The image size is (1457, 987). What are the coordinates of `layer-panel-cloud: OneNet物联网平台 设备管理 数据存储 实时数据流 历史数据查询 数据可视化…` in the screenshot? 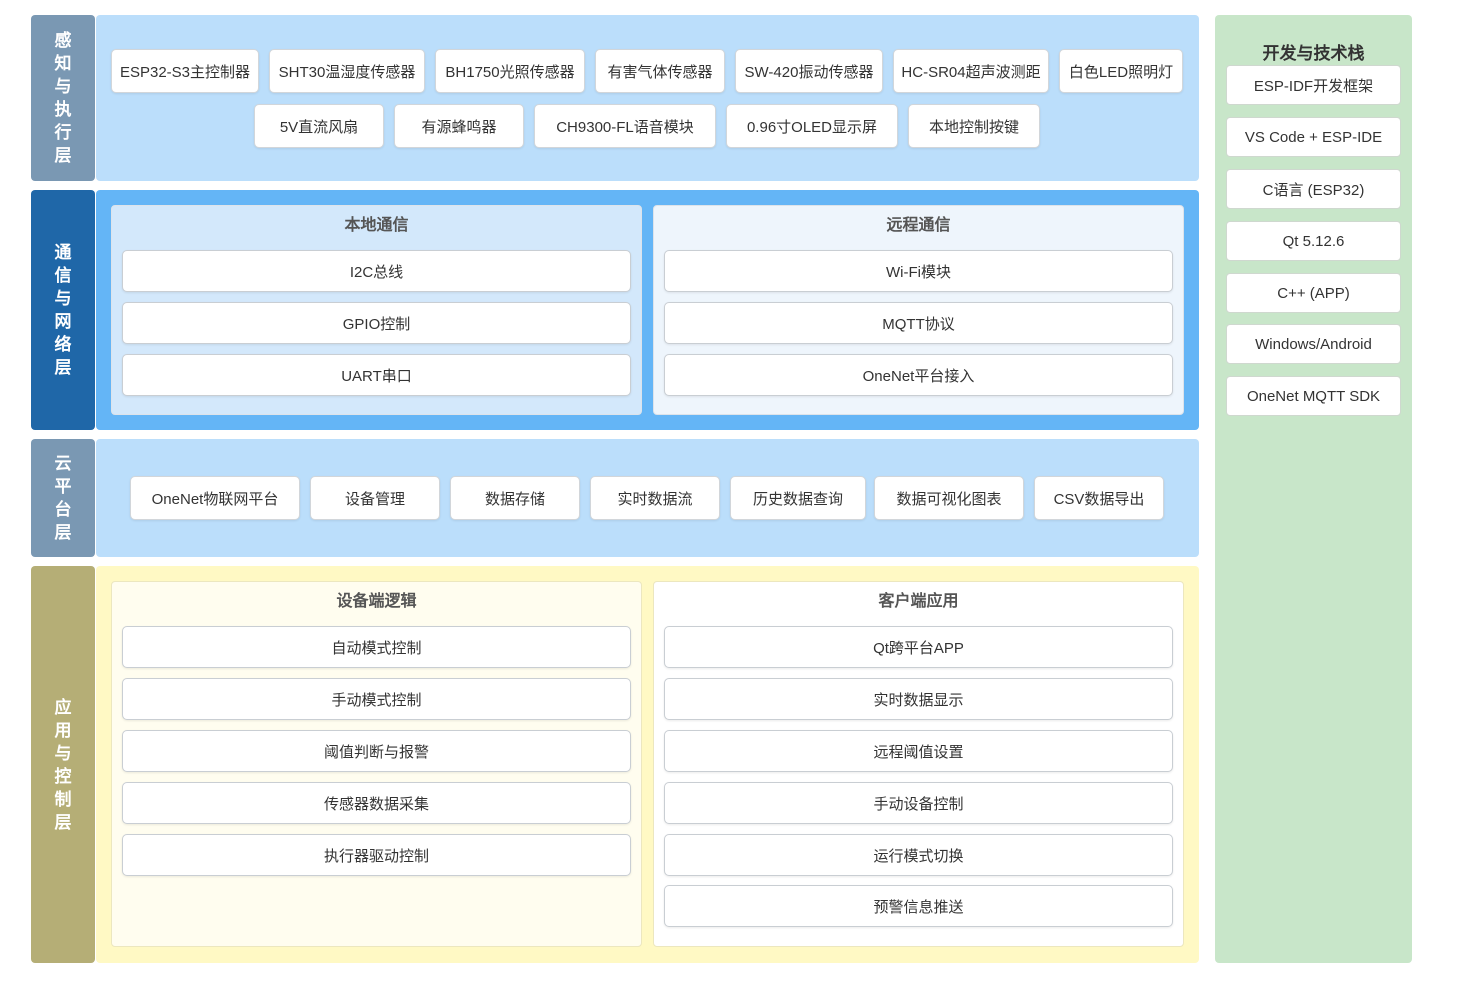 It's located at (647, 498).